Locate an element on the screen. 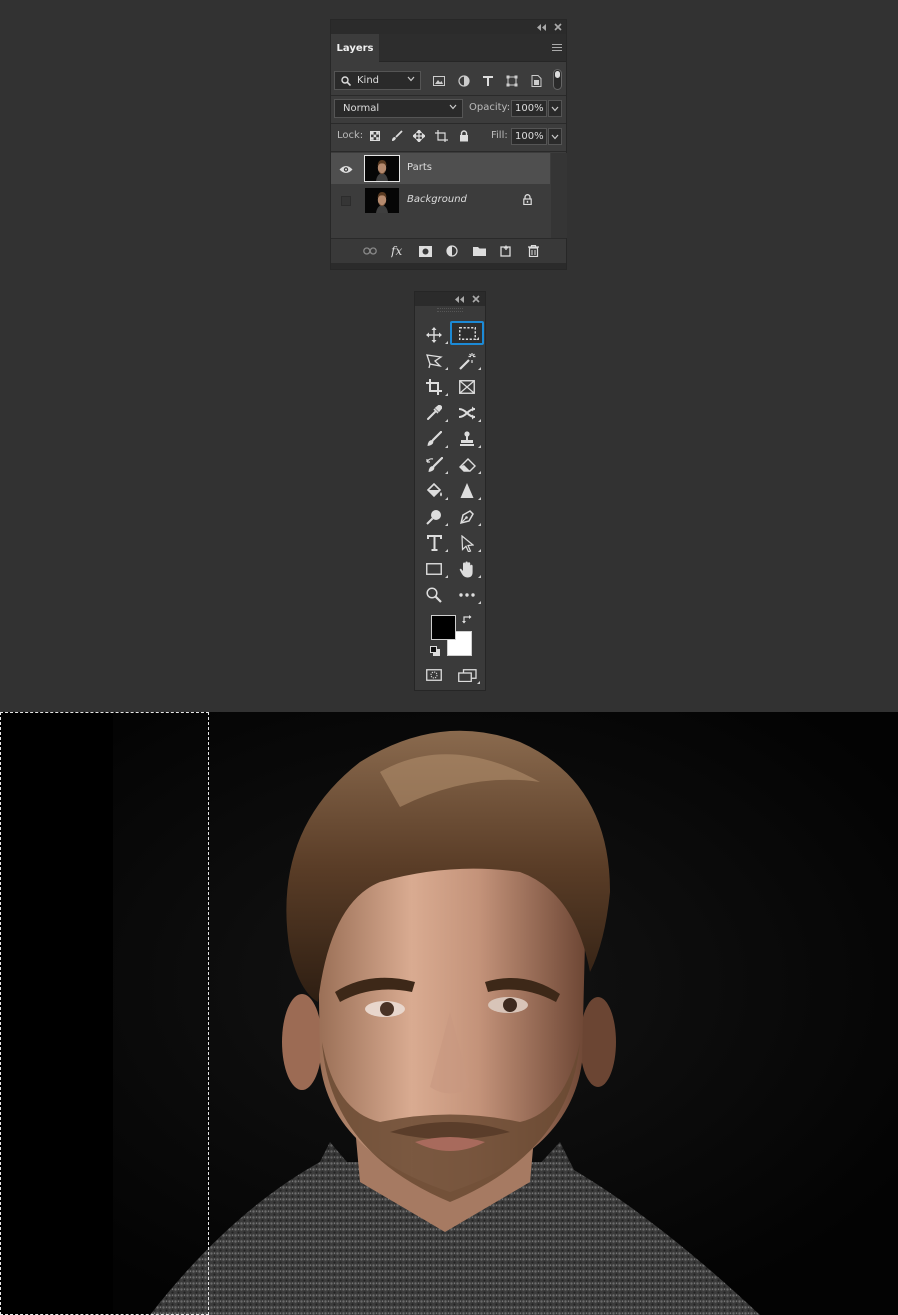 The width and height of the screenshot is (898, 1315). brush-tool is located at coordinates (434, 439).